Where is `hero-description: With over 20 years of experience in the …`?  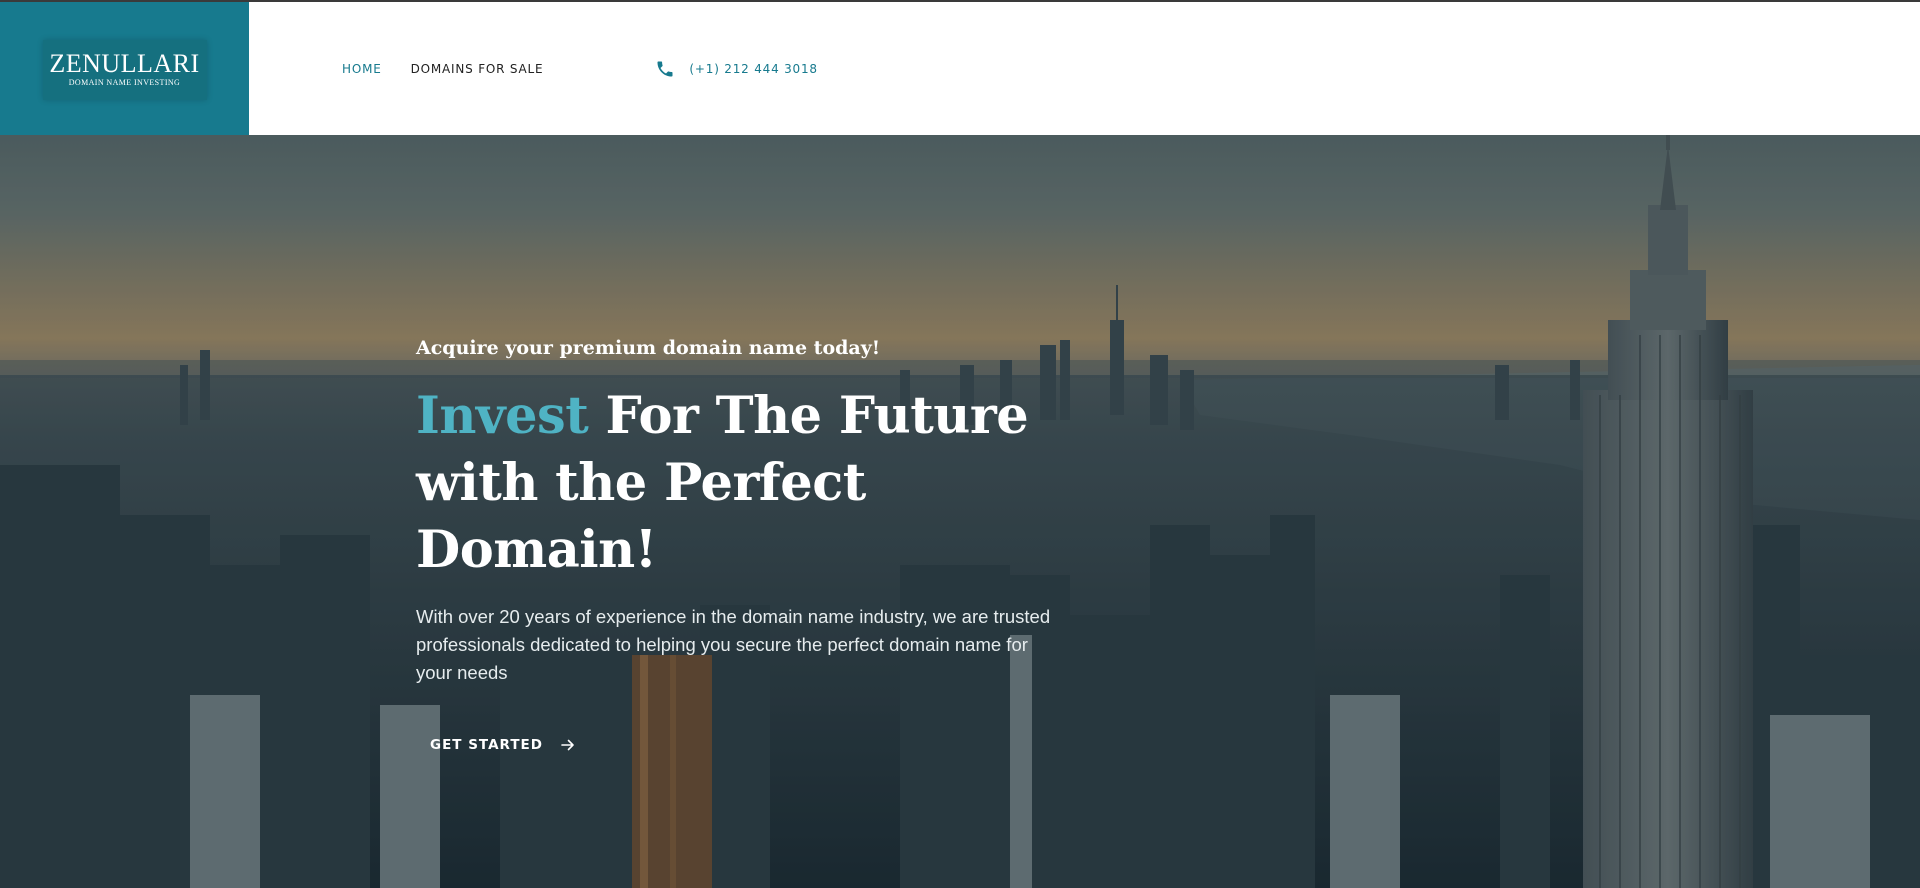 hero-description: With over 20 years of experience in the … is located at coordinates (733, 644).